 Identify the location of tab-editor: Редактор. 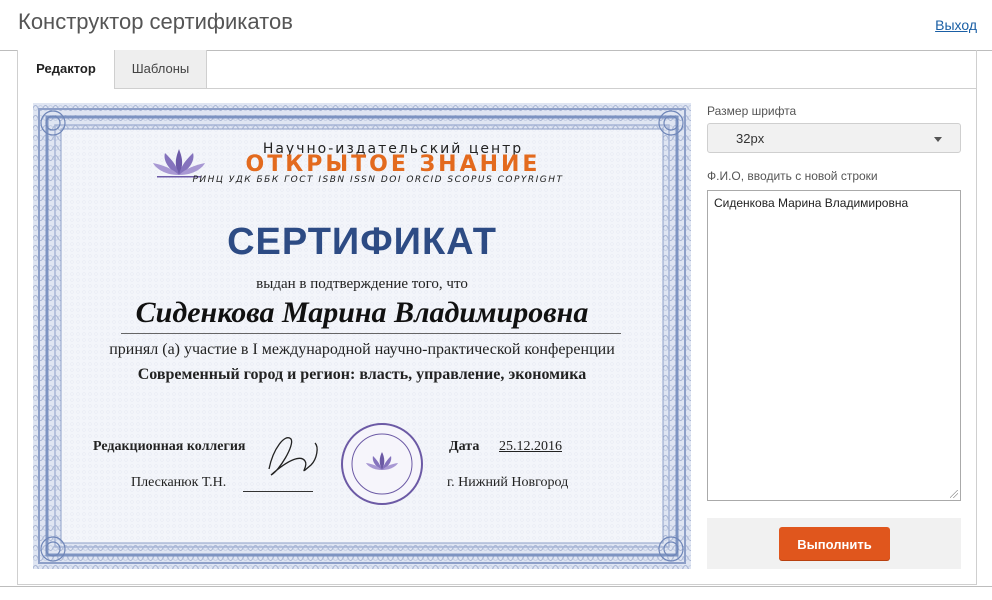
(66, 69).